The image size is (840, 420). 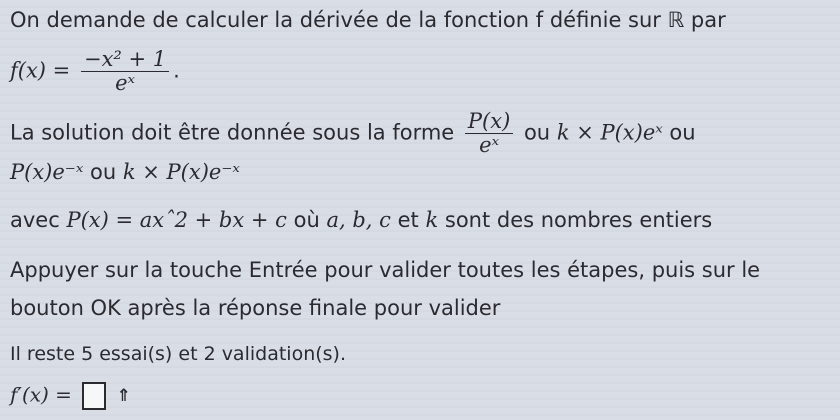 I want to click on constraint-k: k, so click(x=432, y=220).